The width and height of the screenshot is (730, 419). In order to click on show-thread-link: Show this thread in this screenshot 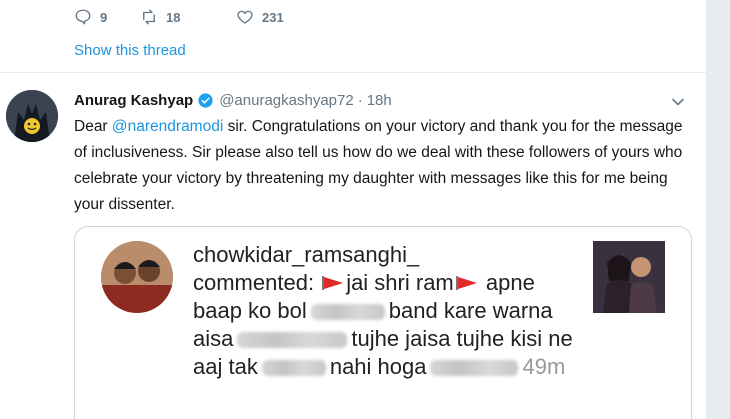, I will do `click(130, 50)`.